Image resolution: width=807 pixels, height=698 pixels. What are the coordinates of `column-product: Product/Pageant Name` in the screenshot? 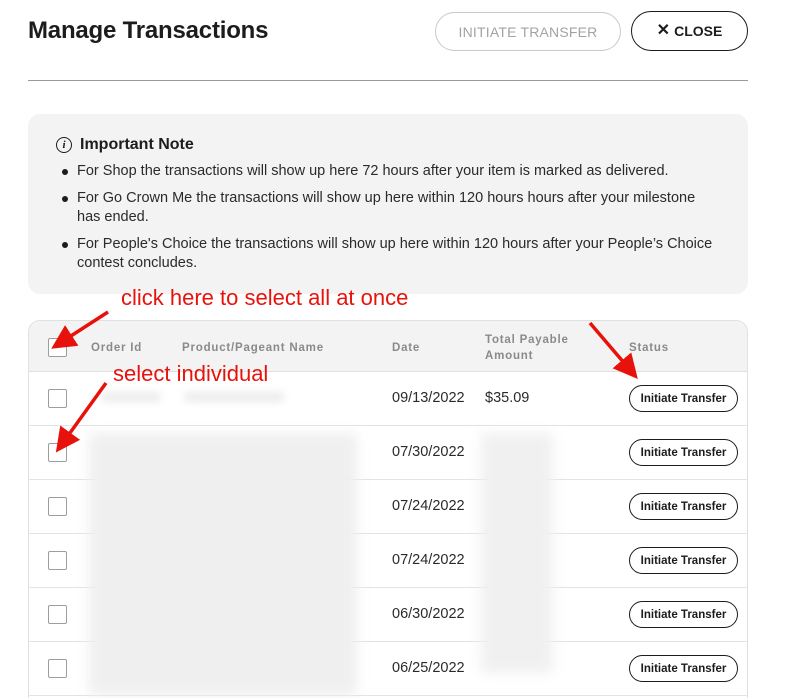 It's located at (253, 348).